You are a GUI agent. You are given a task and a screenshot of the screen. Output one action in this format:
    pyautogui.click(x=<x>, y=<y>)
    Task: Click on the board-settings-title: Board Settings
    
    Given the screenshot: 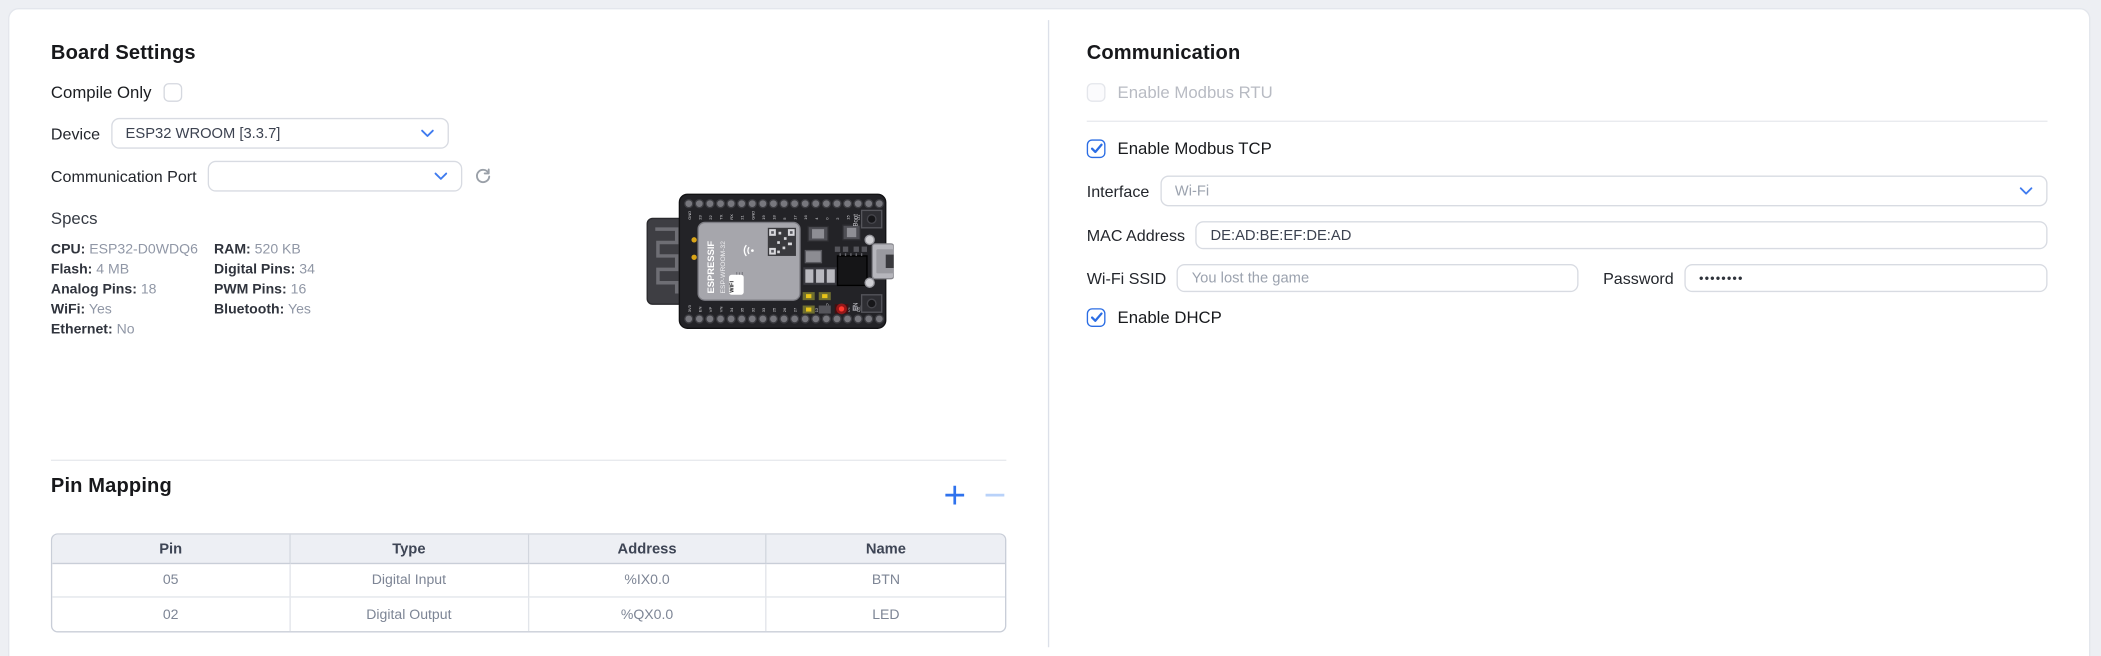 What is the action you would take?
    pyautogui.click(x=123, y=53)
    